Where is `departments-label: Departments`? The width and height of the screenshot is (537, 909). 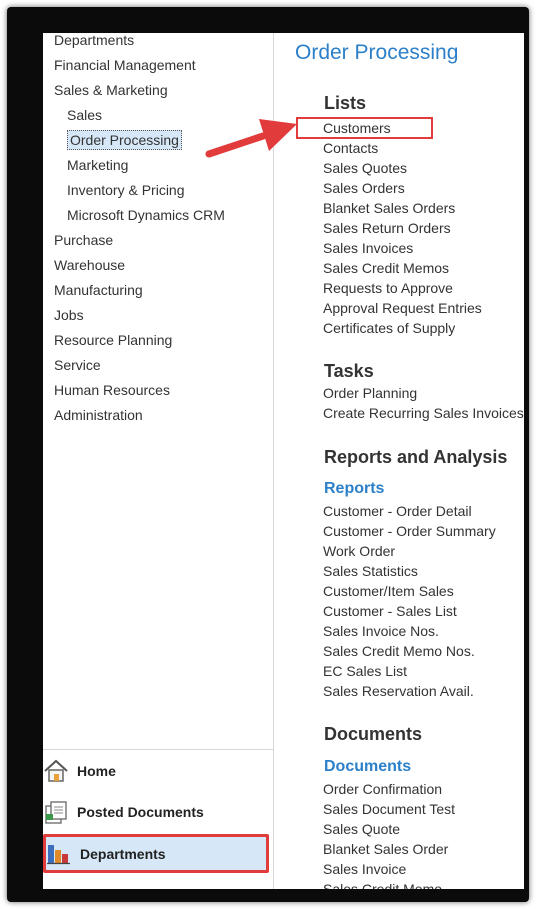
departments-label: Departments is located at coordinates (123, 853).